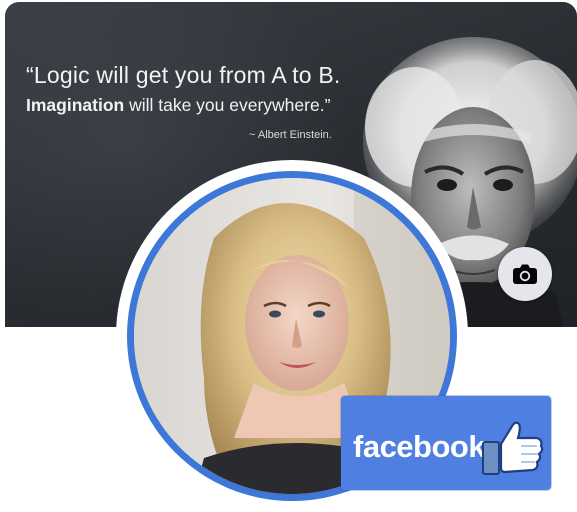 The image size is (577, 512). What do you see at coordinates (183, 75) in the screenshot?
I see `cover-quote-line-1: “Logic will get you from A to B.` at bounding box center [183, 75].